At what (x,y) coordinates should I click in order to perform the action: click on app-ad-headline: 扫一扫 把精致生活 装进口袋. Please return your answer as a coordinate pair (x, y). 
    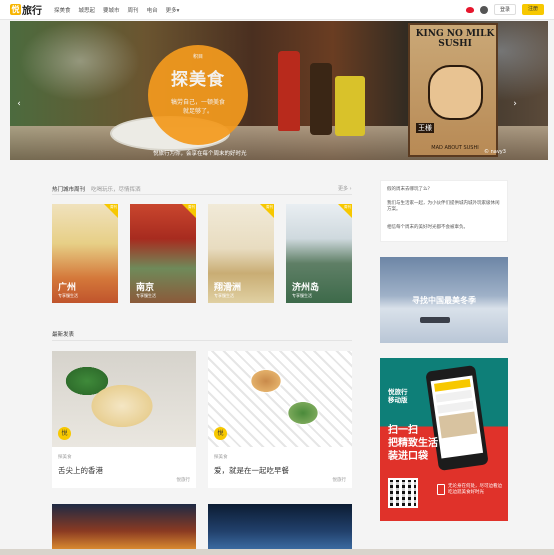
    Looking at the image, I should click on (413, 443).